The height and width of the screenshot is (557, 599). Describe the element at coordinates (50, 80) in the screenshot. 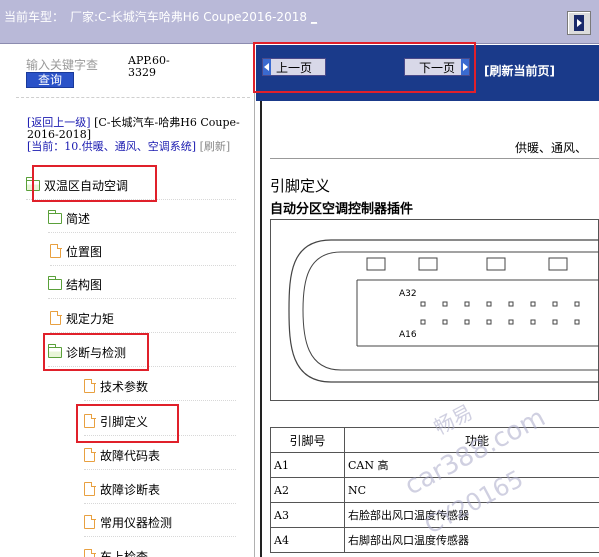

I see `search-button: 查询` at that location.